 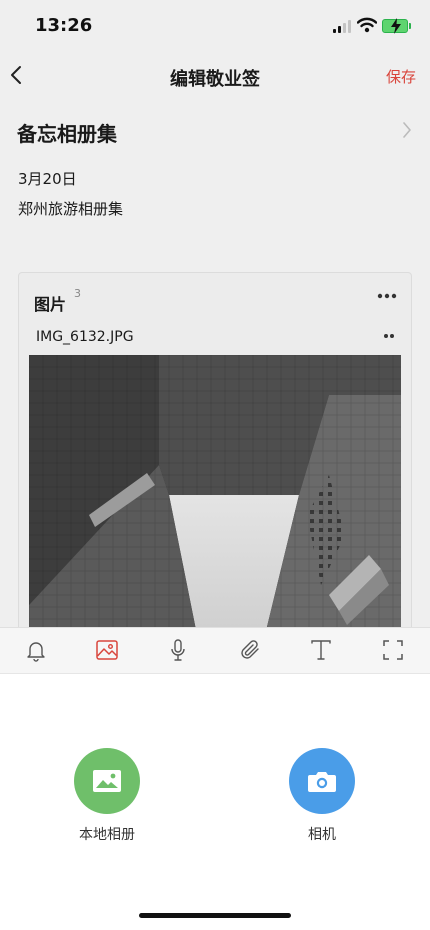 What do you see at coordinates (107, 835) in the screenshot?
I see `local-album-label: 本地相册` at bounding box center [107, 835].